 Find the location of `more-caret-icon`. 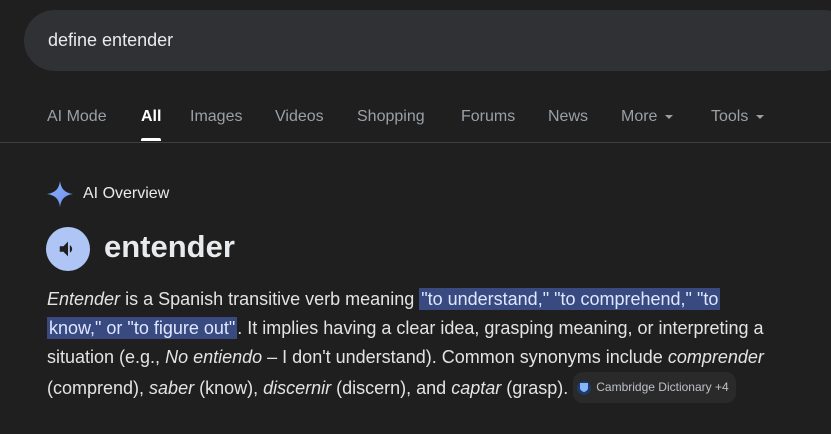

more-caret-icon is located at coordinates (669, 116).